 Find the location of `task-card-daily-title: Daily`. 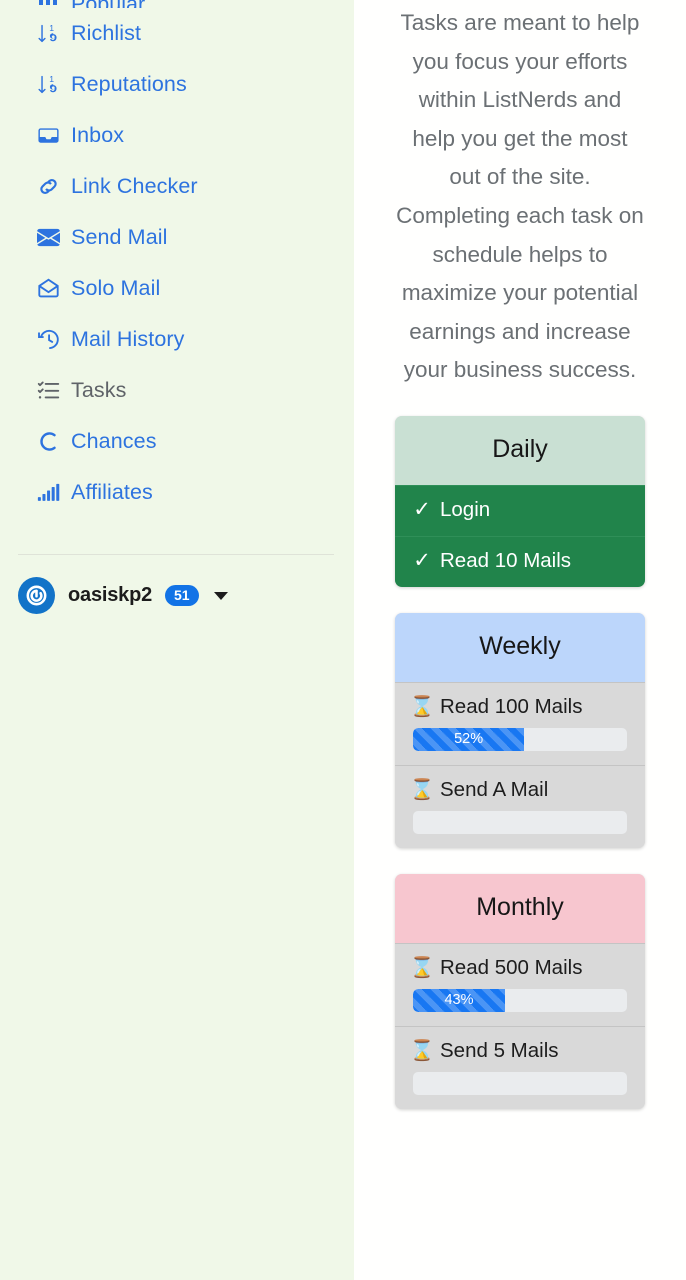

task-card-daily-title: Daily is located at coordinates (520, 450).